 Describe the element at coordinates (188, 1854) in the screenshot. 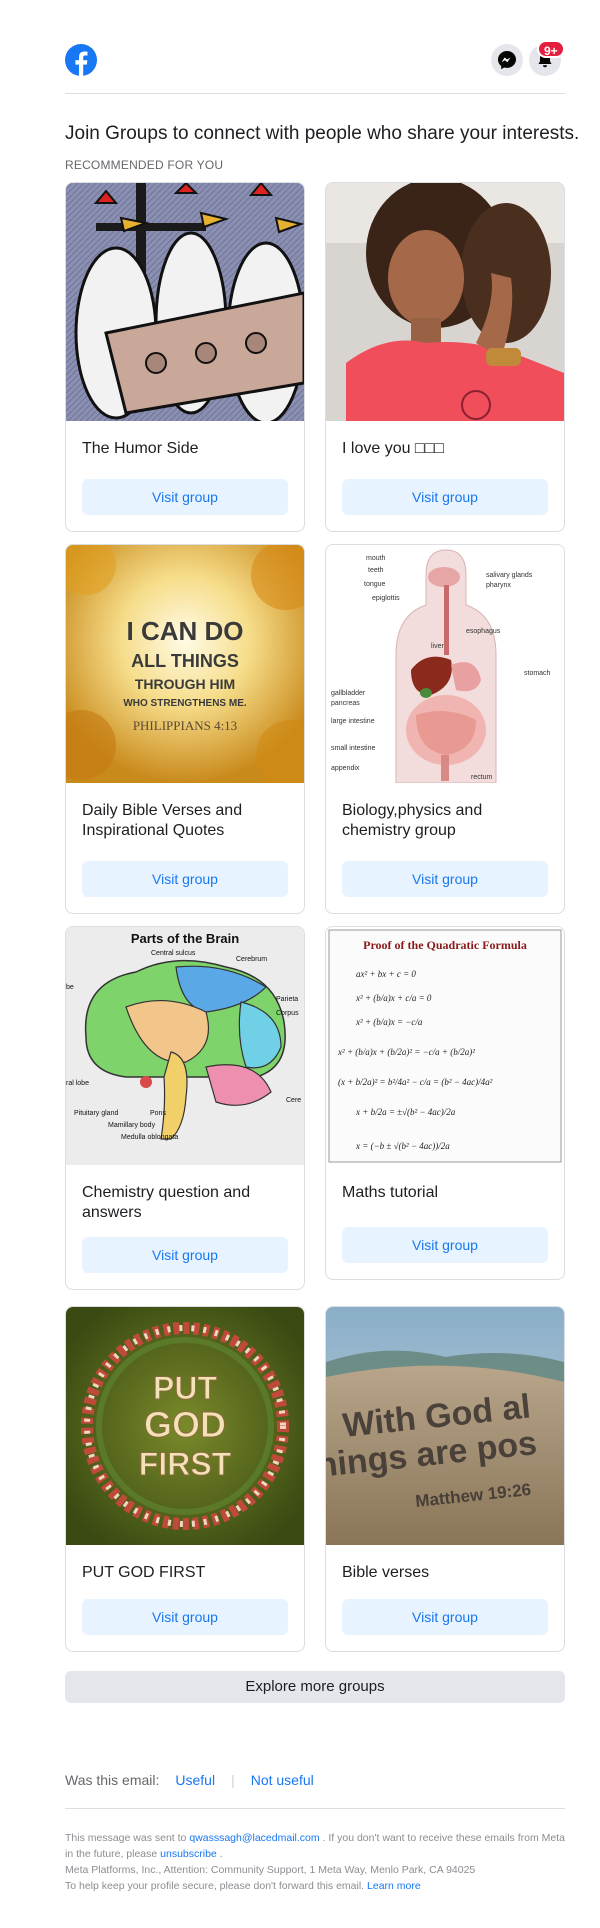

I see `unsubscribe-link: unsubscribe` at that location.